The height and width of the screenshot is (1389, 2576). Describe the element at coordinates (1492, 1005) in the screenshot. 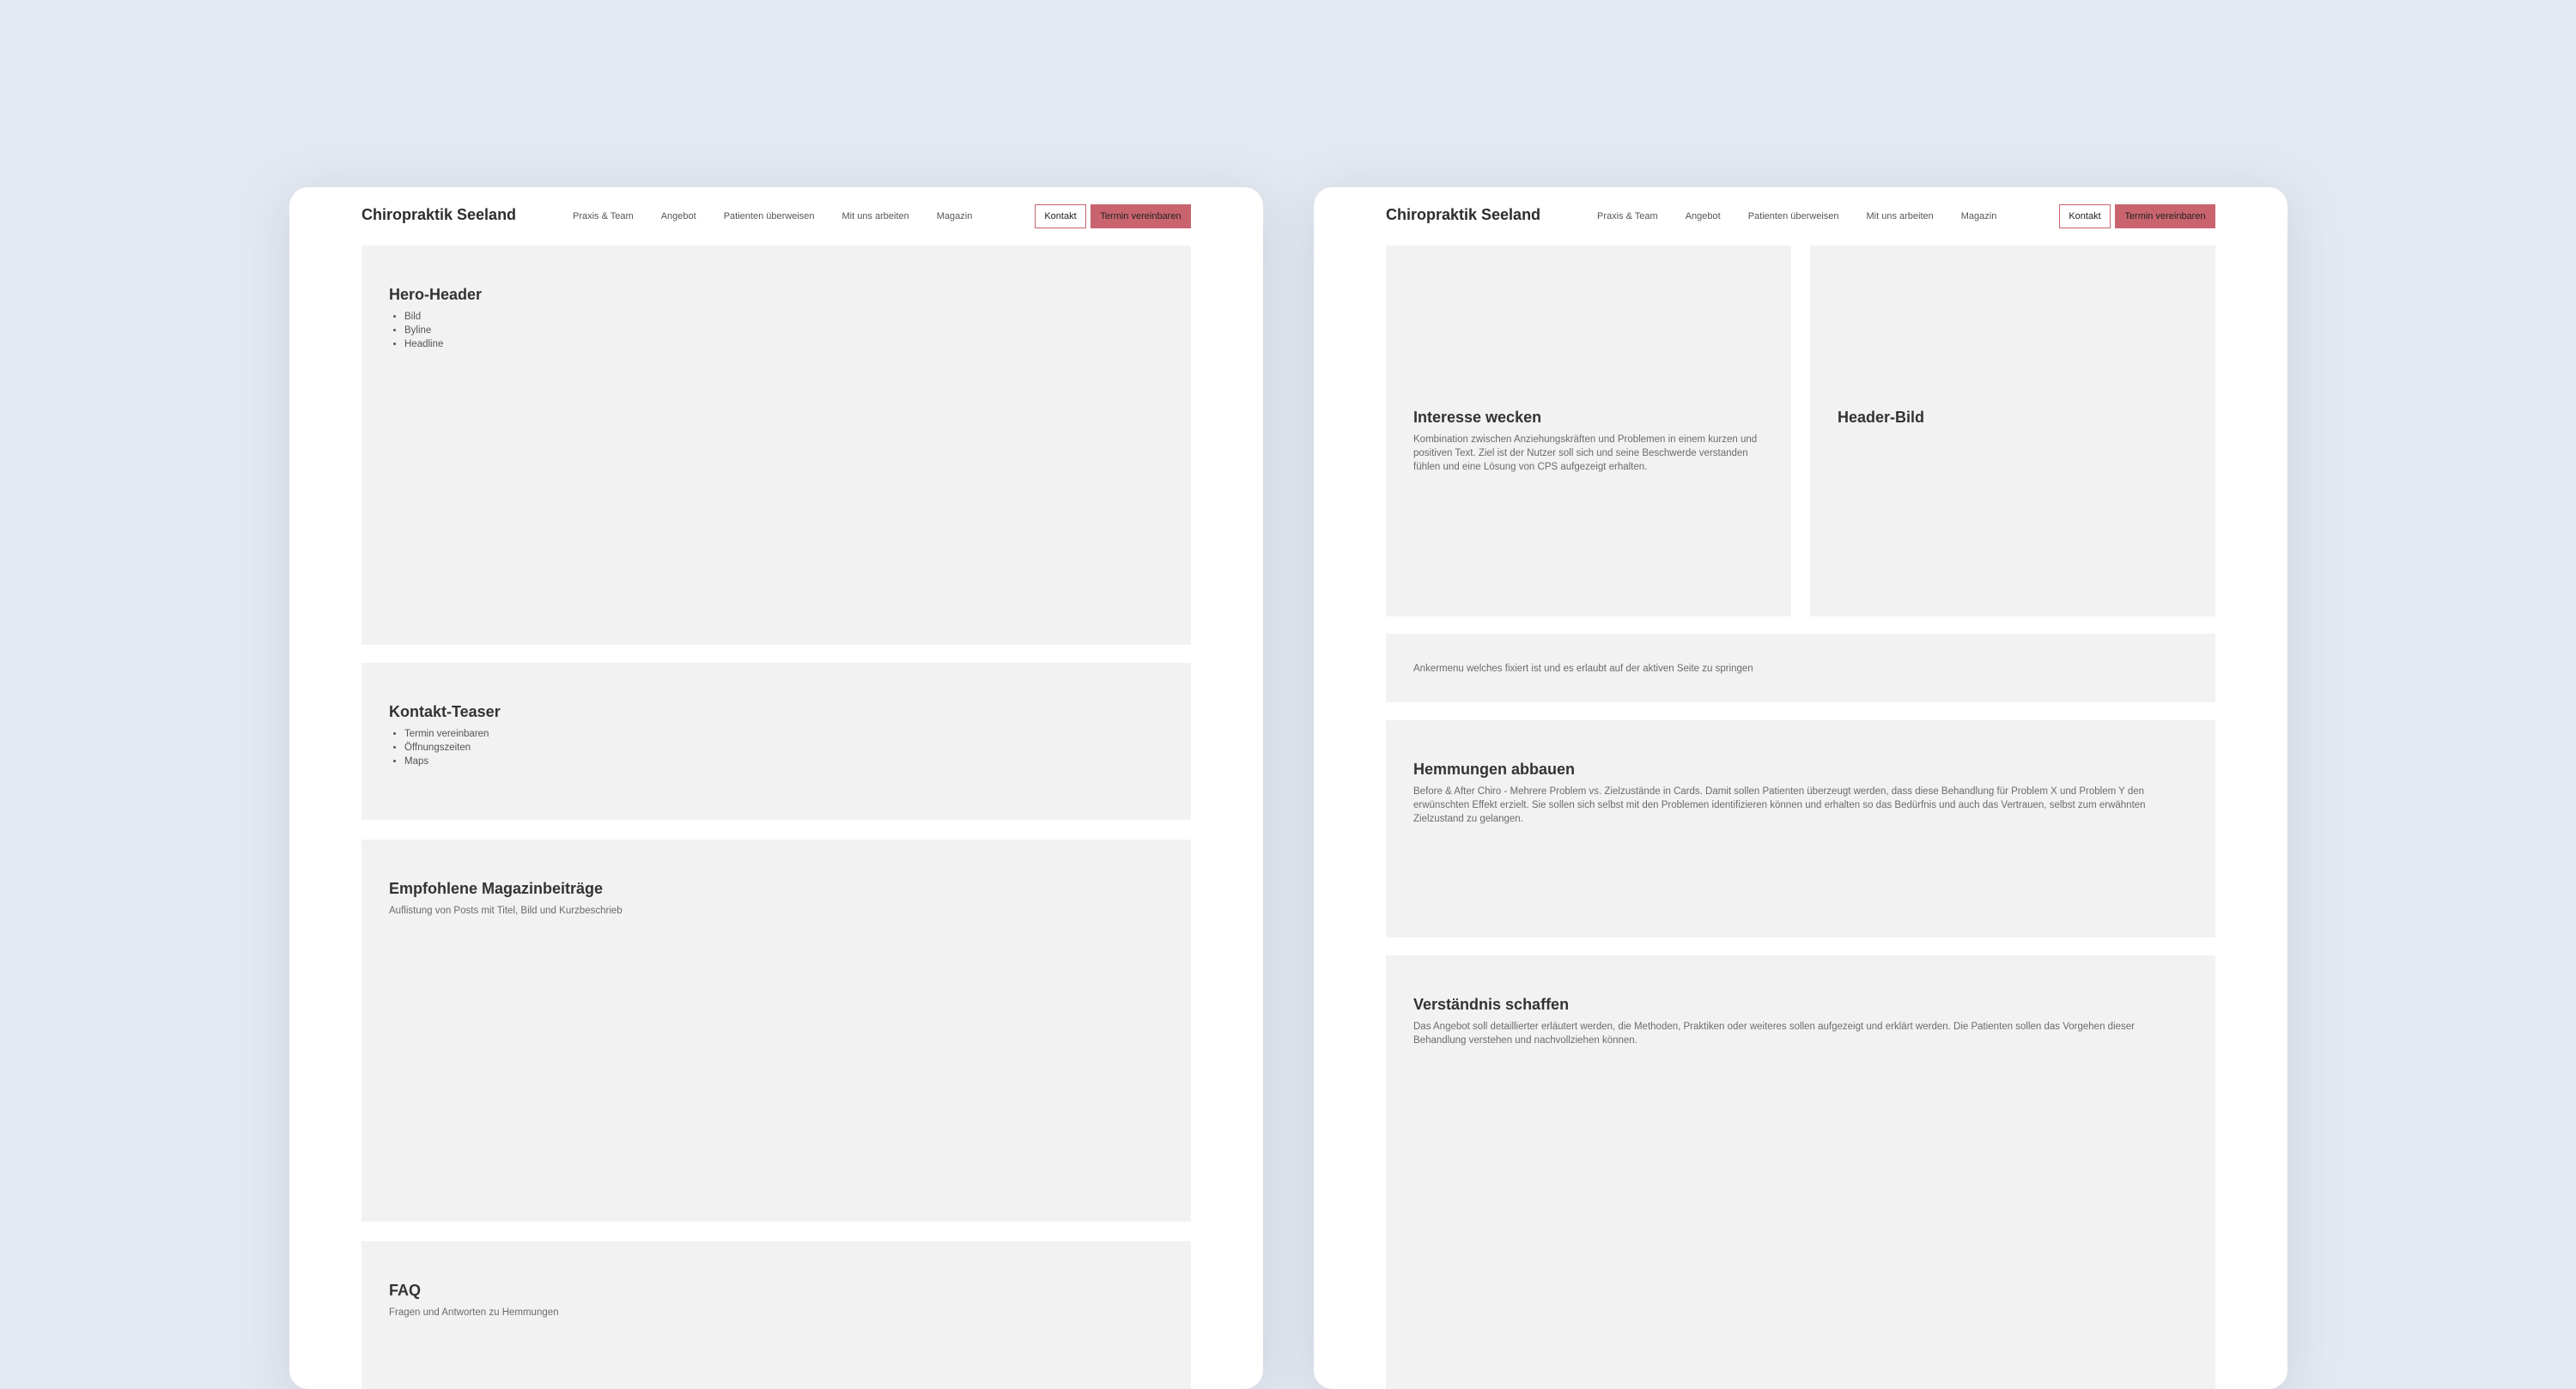

I see `verstaendnis-schaffen-title: Verständnis schaffen` at that location.